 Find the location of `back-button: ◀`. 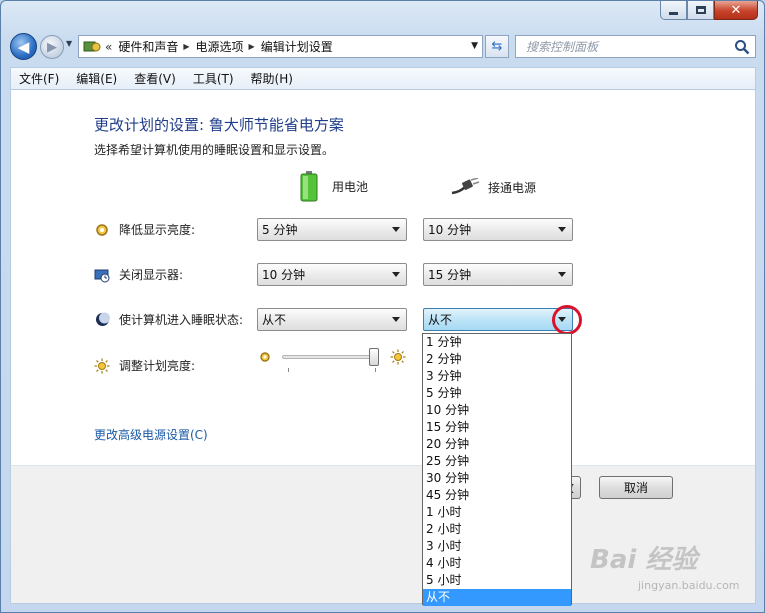

back-button: ◀ is located at coordinates (23, 46).